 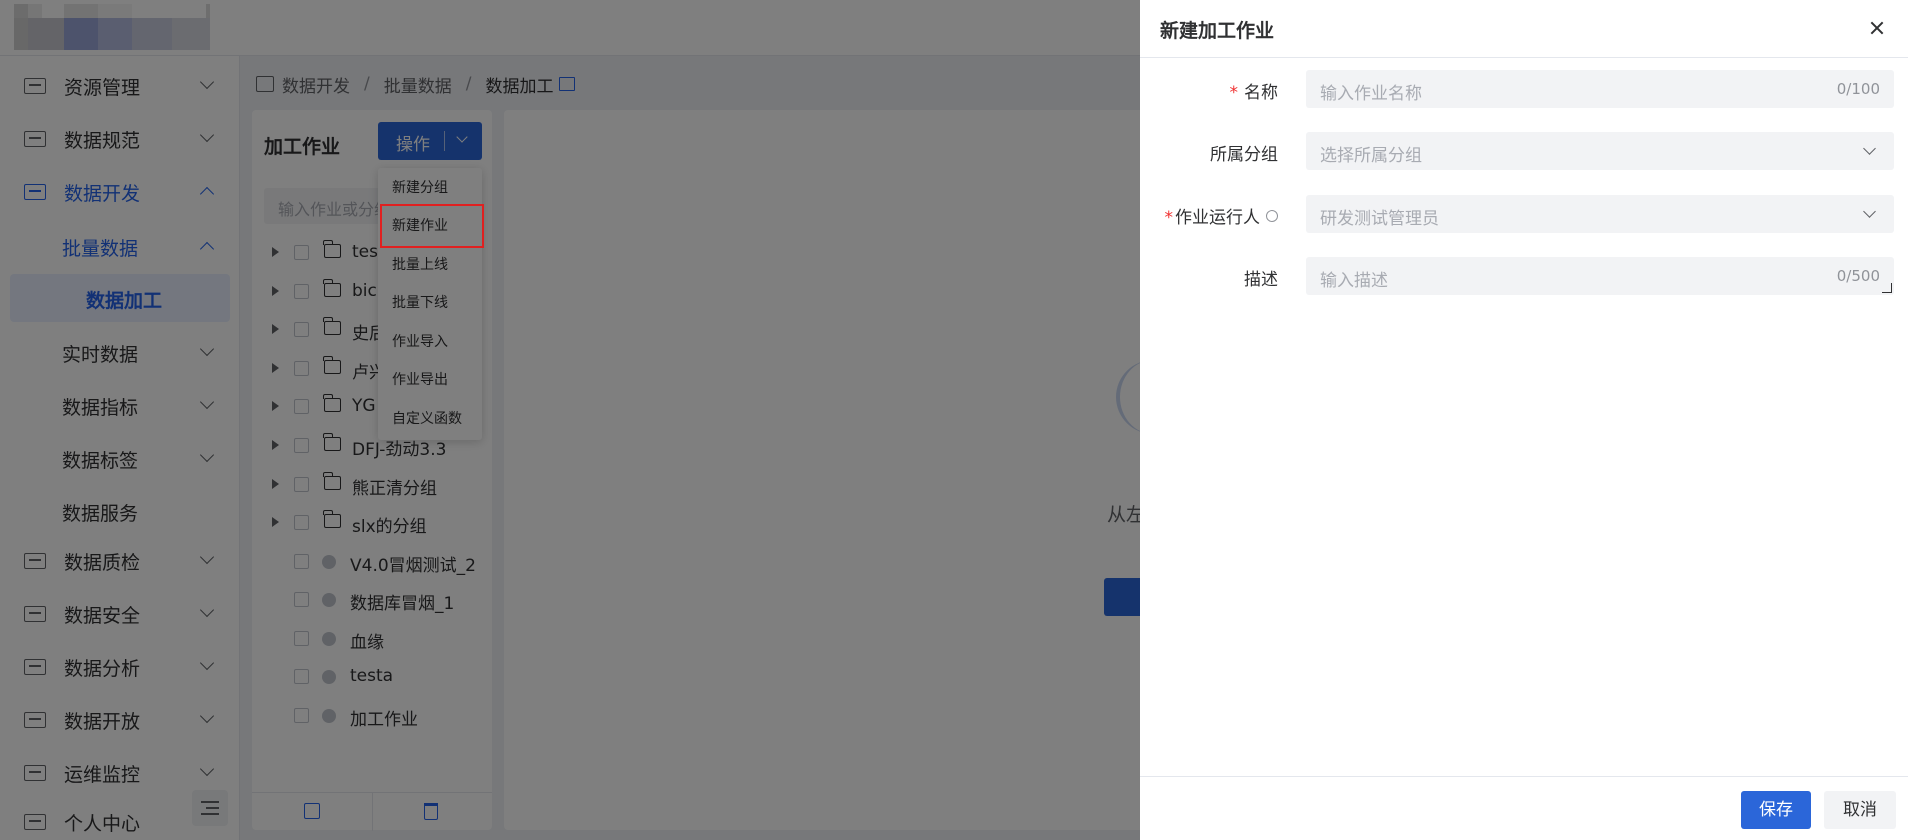 What do you see at coordinates (1272, 216) in the screenshot?
I see `info-icon` at bounding box center [1272, 216].